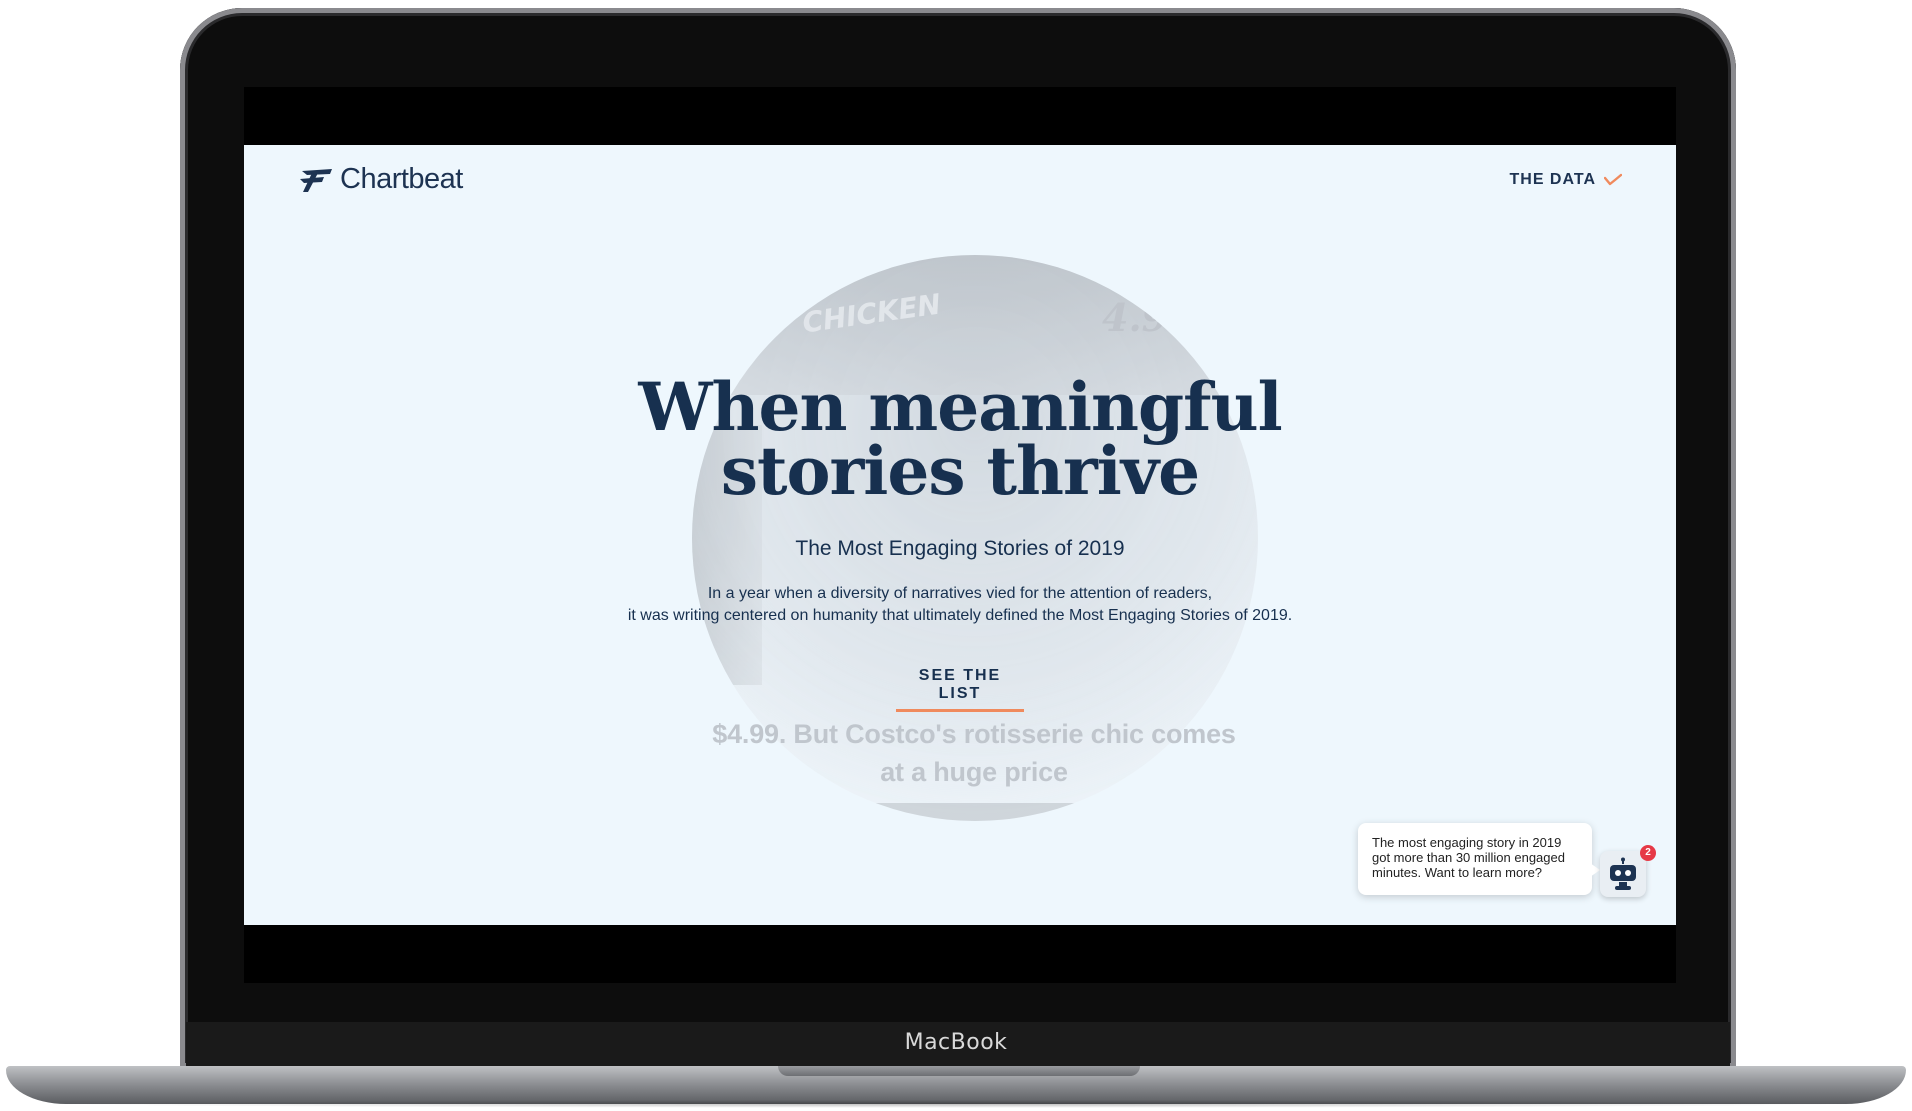  Describe the element at coordinates (959, 1071) in the screenshot. I see `laptop-notch` at that location.